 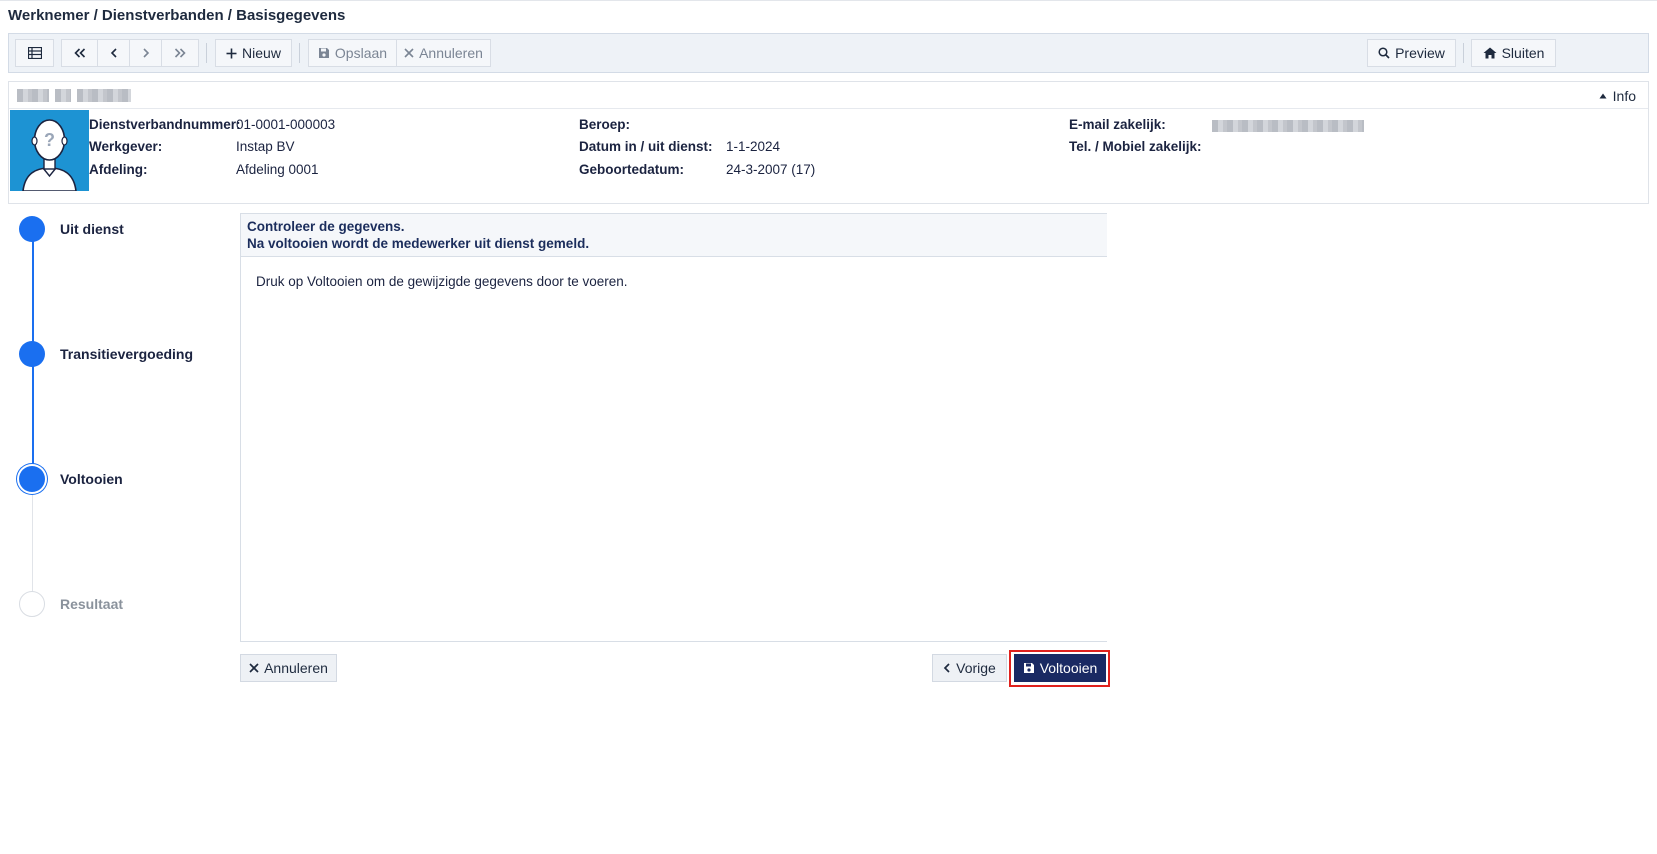 What do you see at coordinates (1068, 668) in the screenshot?
I see `finish-button-label: Voltooien` at bounding box center [1068, 668].